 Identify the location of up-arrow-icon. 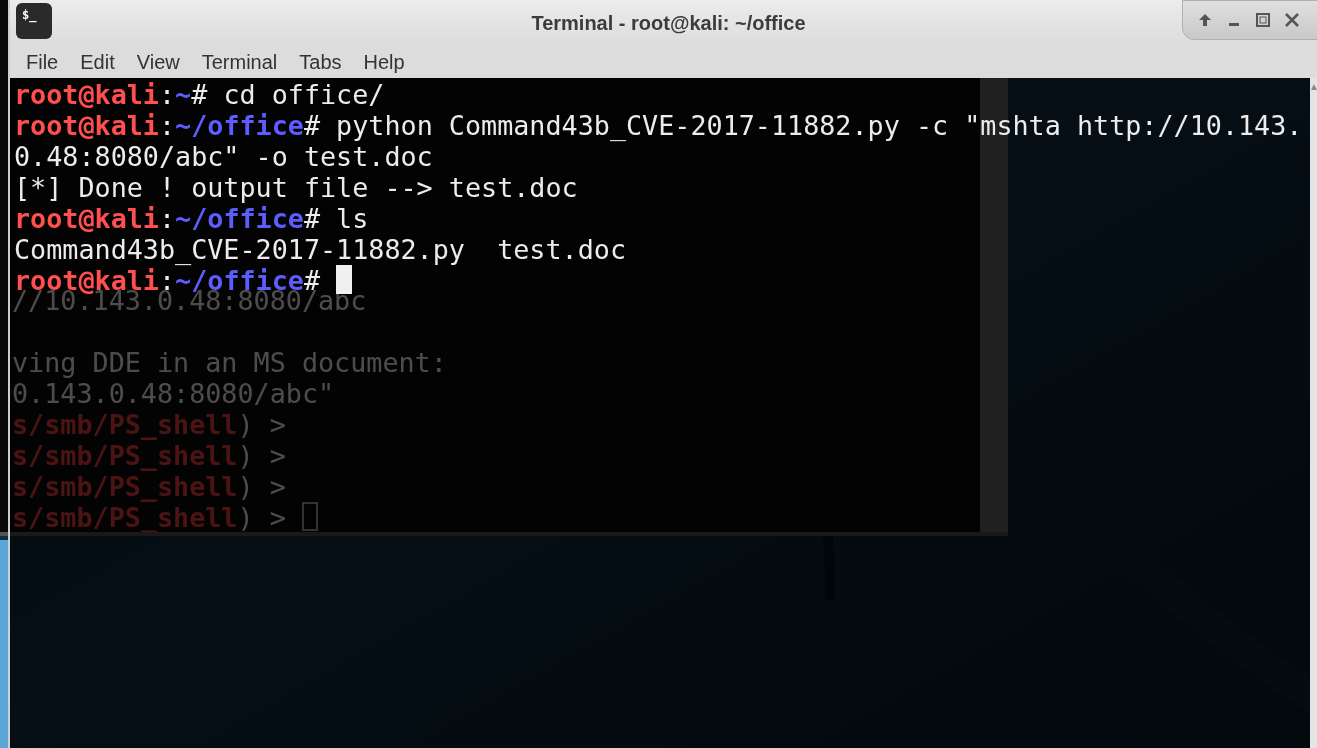
(1205, 20).